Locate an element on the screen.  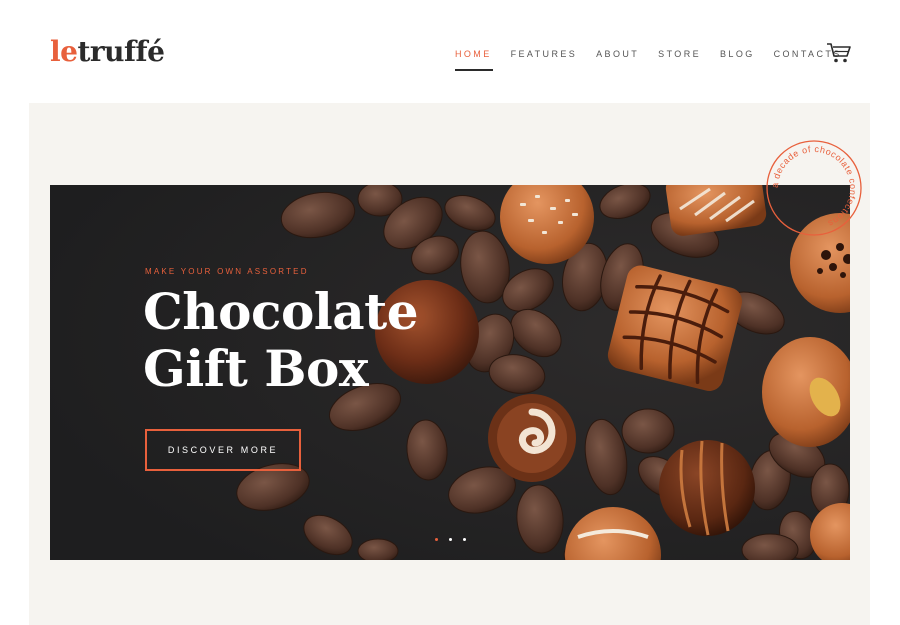
main-nav: HOME FEATURES ABOUT STORE BLOG CONTACTS is located at coordinates (648, 59).